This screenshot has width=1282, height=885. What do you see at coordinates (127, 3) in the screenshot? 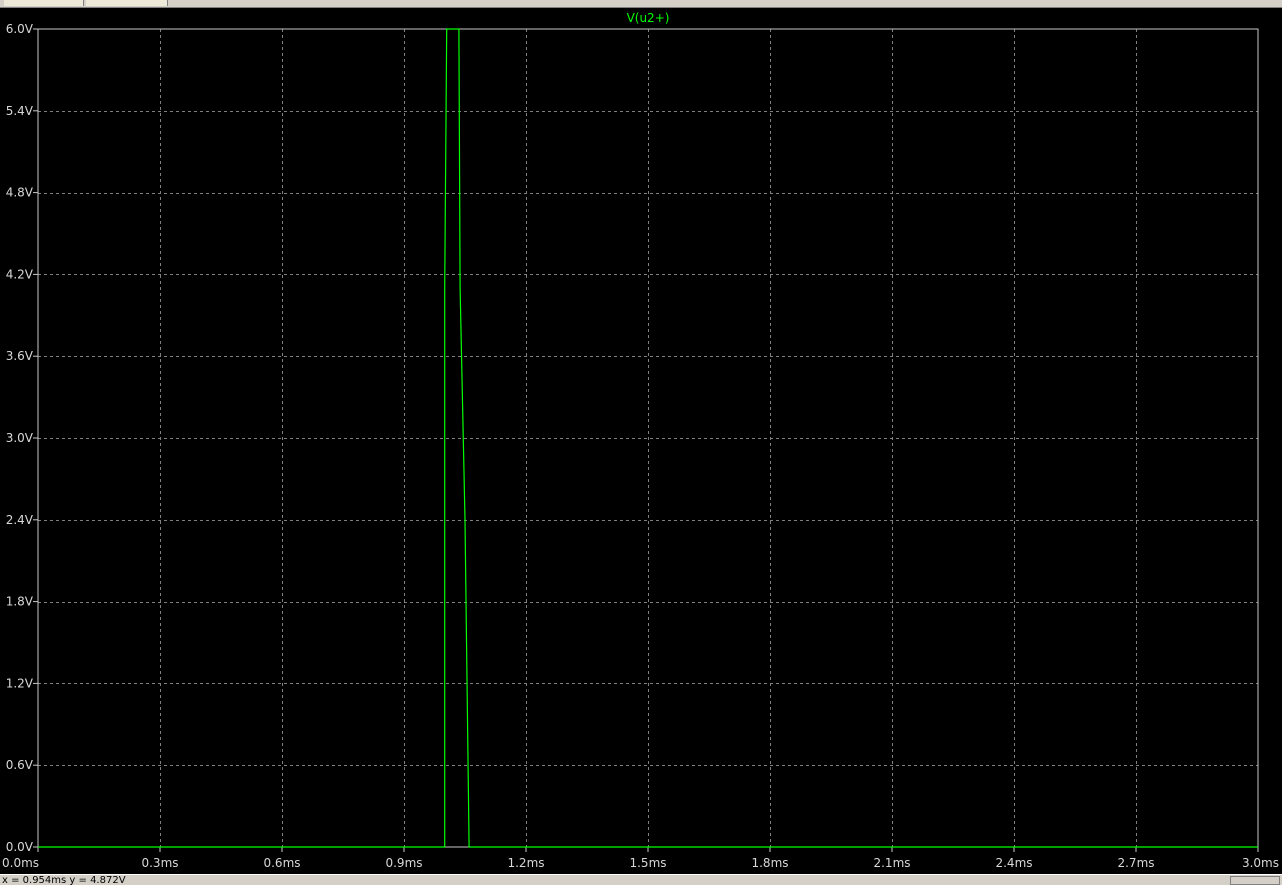
I see `pane-tab-plot` at bounding box center [127, 3].